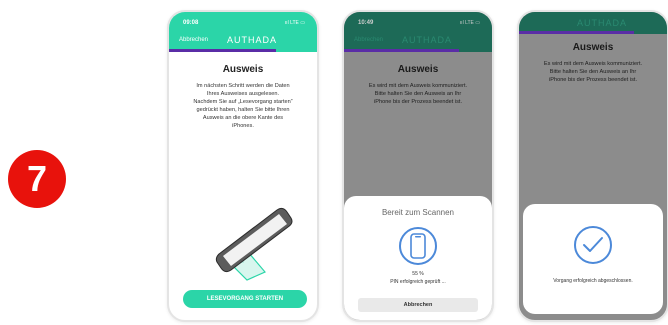 The height and width of the screenshot is (325, 668). I want to click on iphone-scan-icon, so click(418, 246).